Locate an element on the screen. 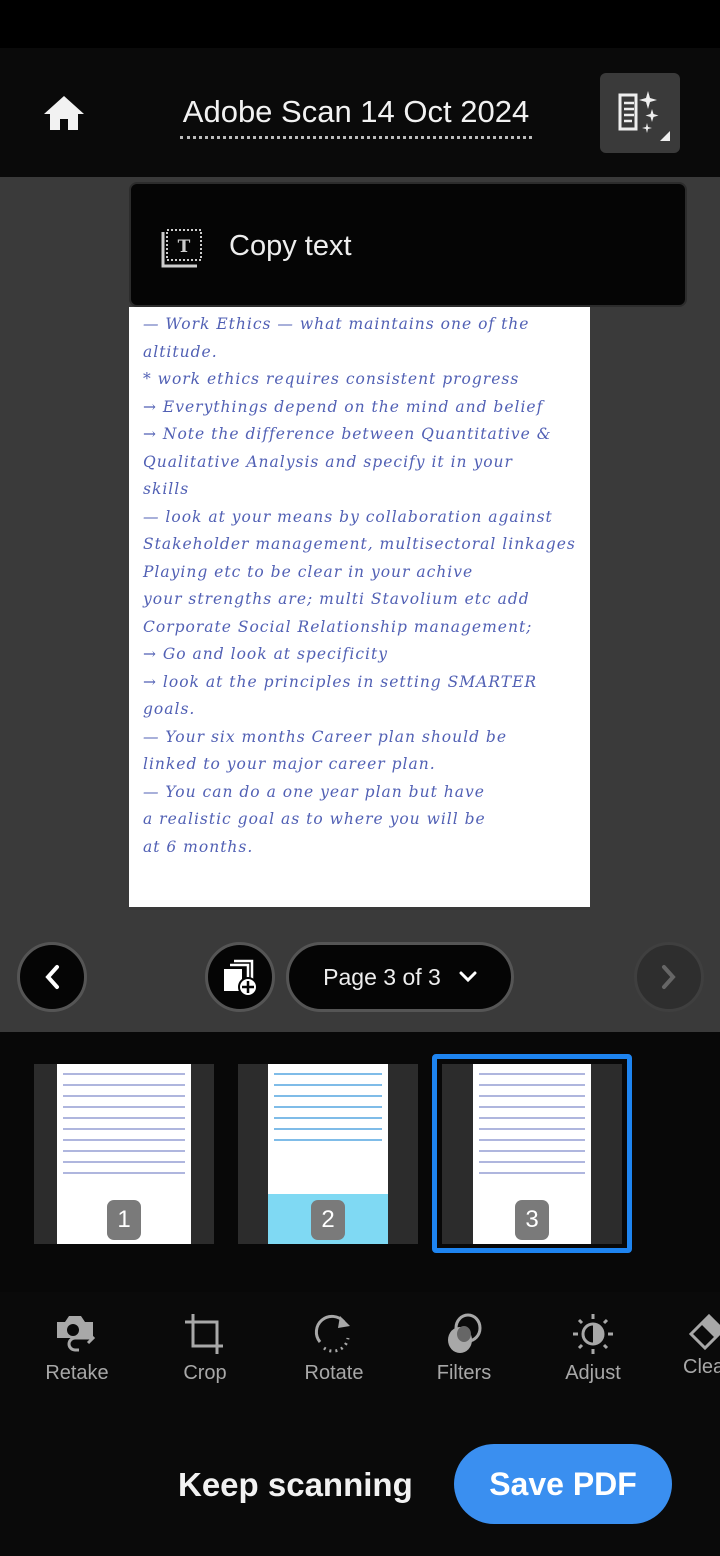 The image size is (720, 1556). handwritten-line: — You can do a one year plan but have is located at coordinates (314, 791).